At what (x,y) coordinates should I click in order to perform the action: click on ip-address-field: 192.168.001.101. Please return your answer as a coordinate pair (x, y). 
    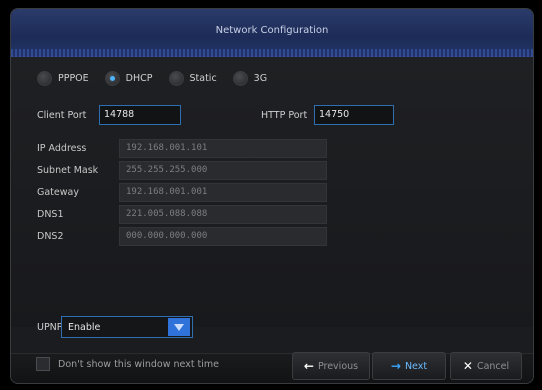
    Looking at the image, I should click on (223, 148).